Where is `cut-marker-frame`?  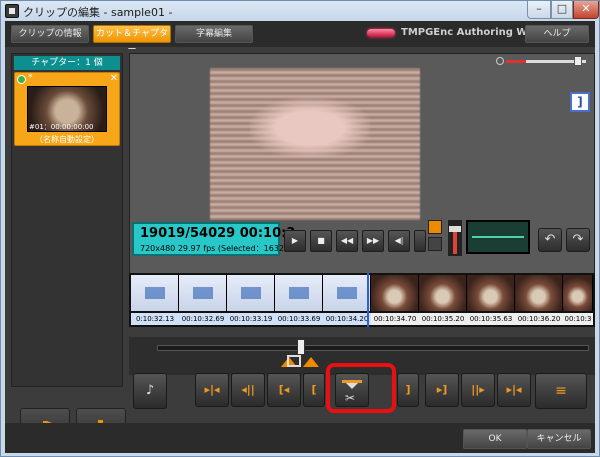 cut-marker-frame is located at coordinates (294, 361).